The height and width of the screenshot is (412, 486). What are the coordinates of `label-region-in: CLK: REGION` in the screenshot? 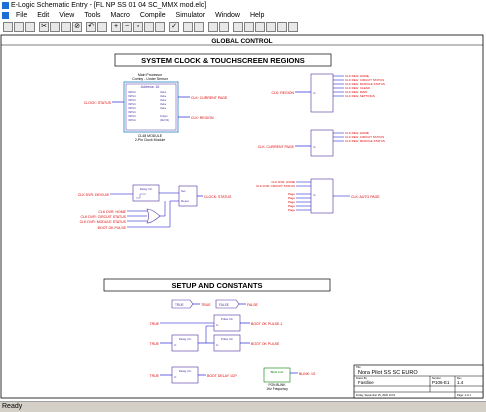 It's located at (282, 93).